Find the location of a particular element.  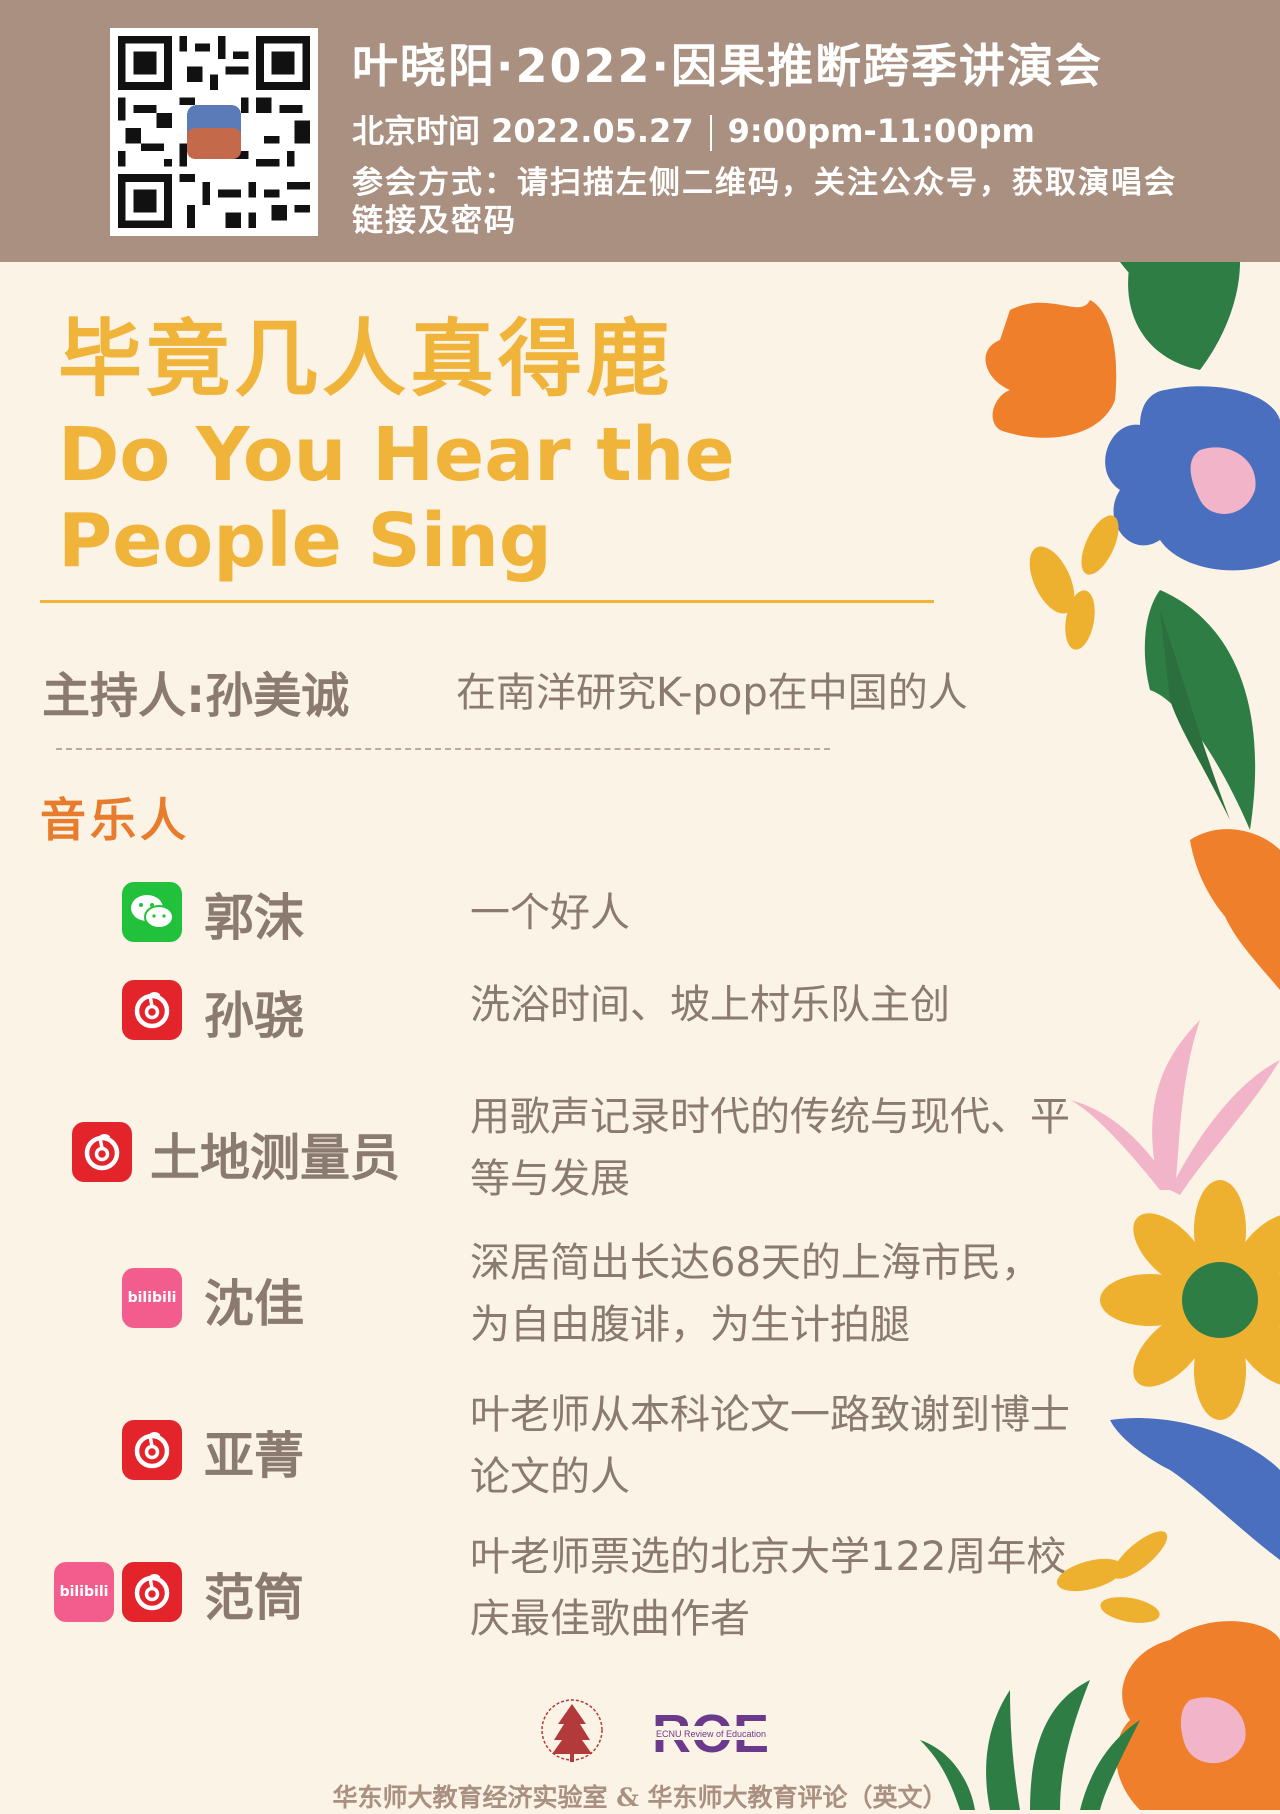

roe-logo: ROE ECNU Review of Education is located at coordinates (712, 1734).